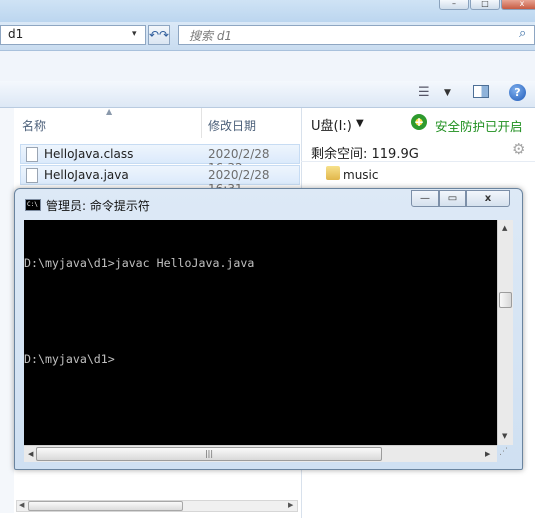 The width and height of the screenshot is (535, 518). I want to click on gear-icon: ⚙, so click(518, 149).